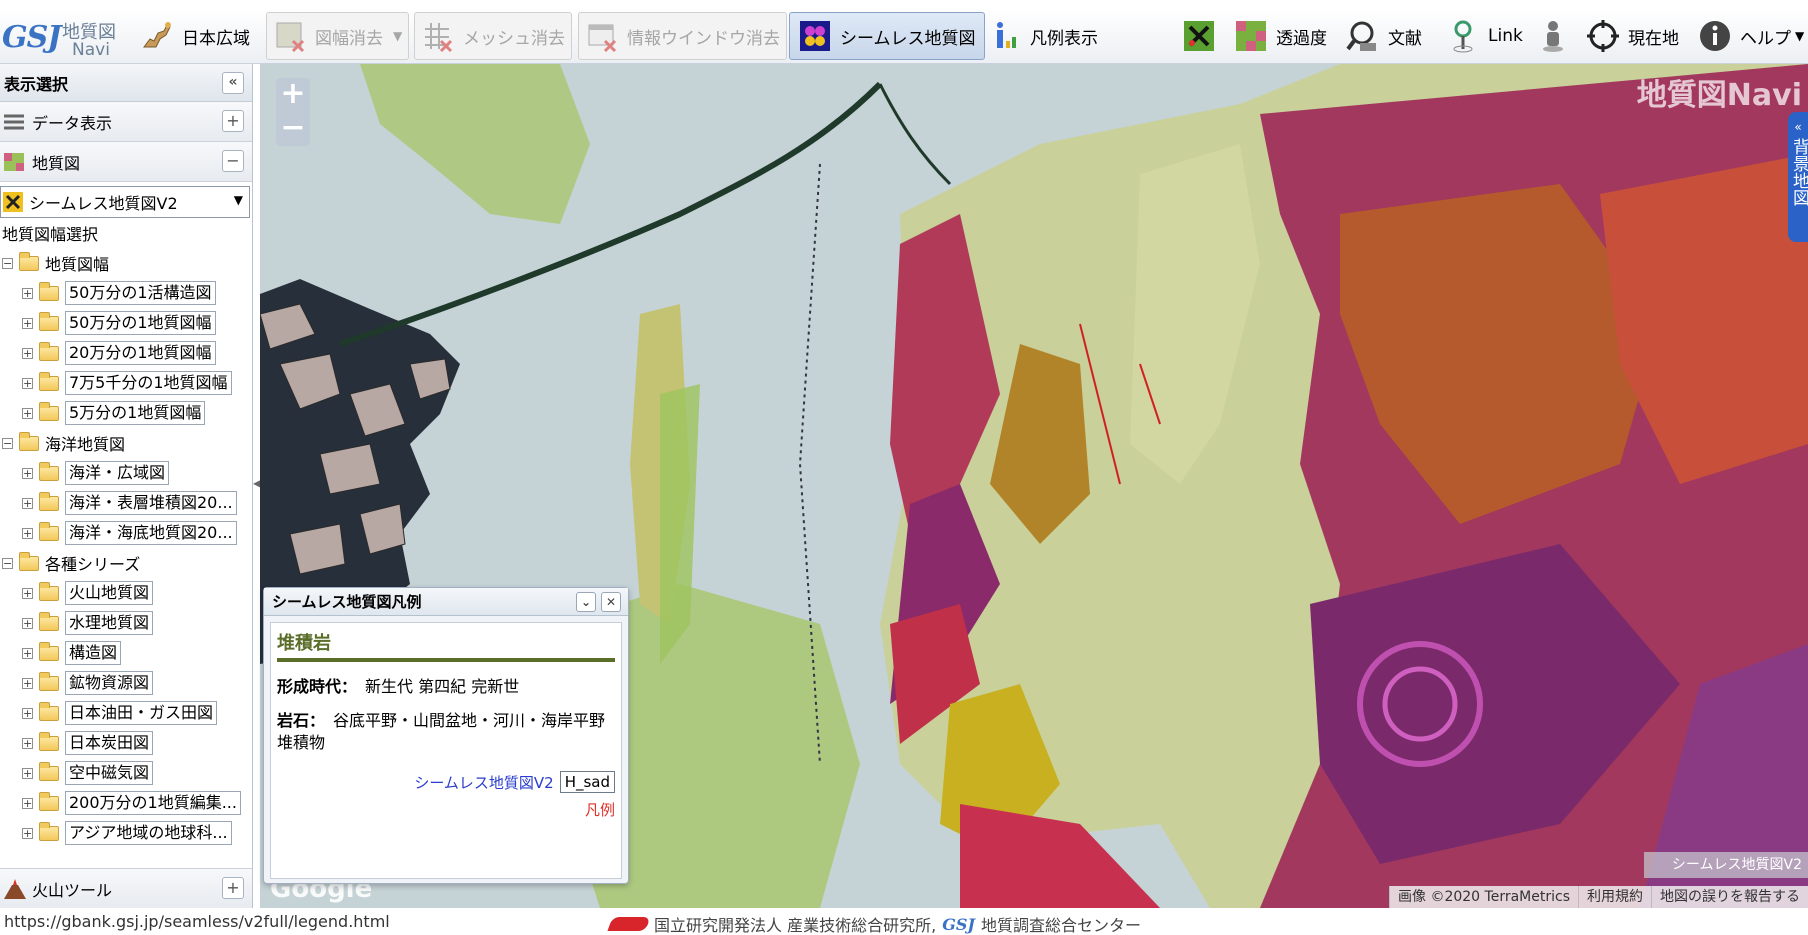 The image size is (1808, 935). I want to click on zoom-out-button: −, so click(293, 129).